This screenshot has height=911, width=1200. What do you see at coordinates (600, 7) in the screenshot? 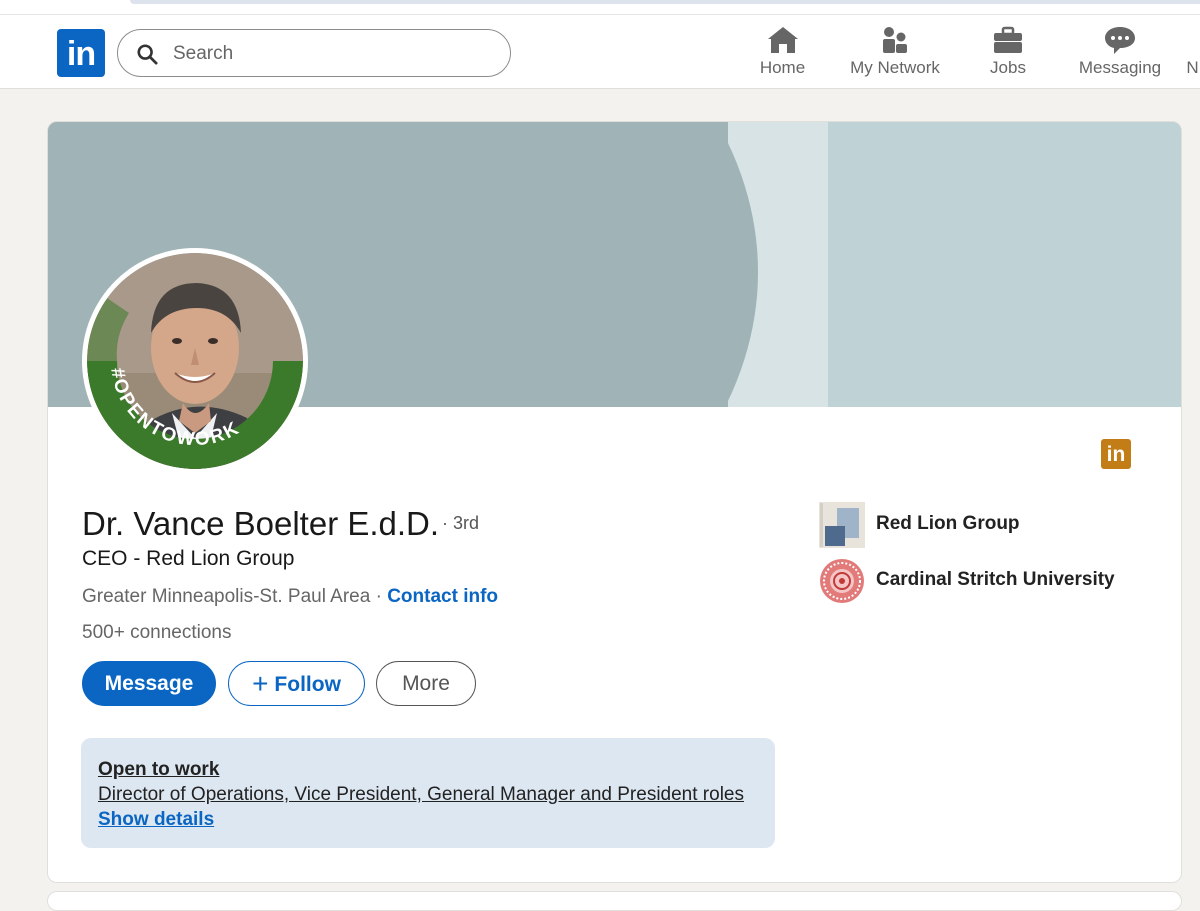
I see `browser-top-strip` at bounding box center [600, 7].